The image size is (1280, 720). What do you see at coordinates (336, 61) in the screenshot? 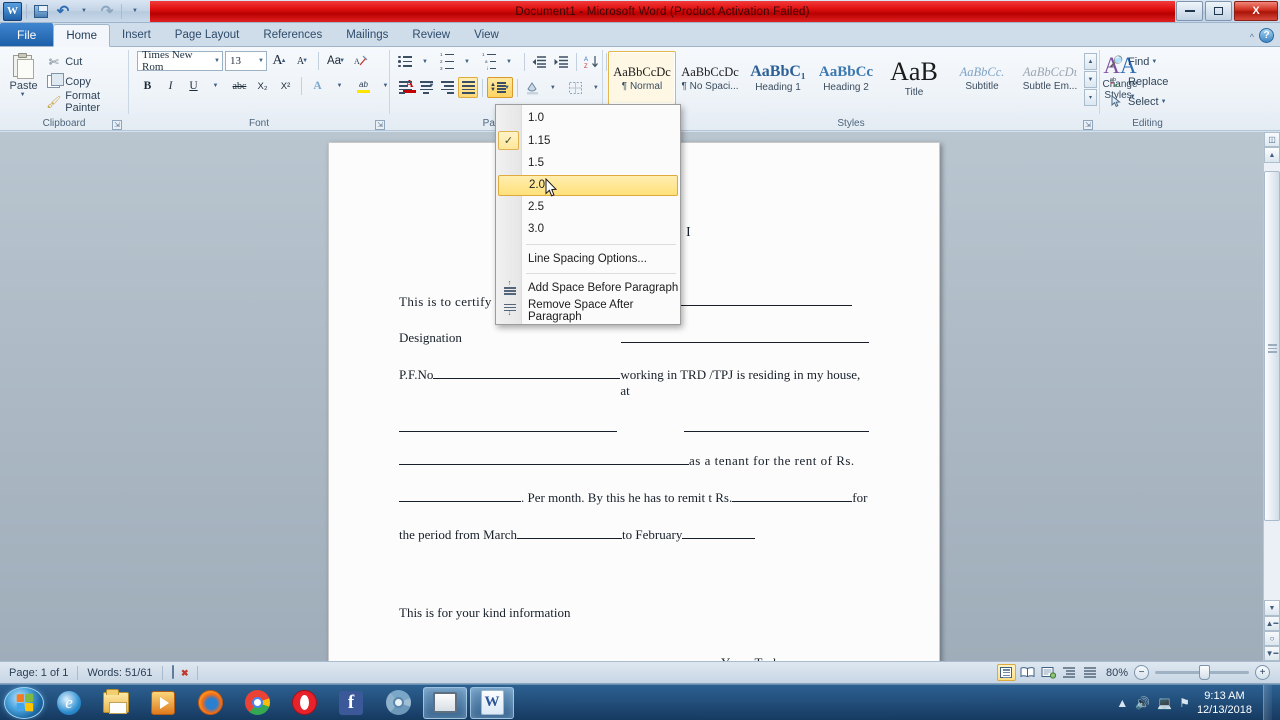
I see `change-case-button: Aa ▼` at bounding box center [336, 61].